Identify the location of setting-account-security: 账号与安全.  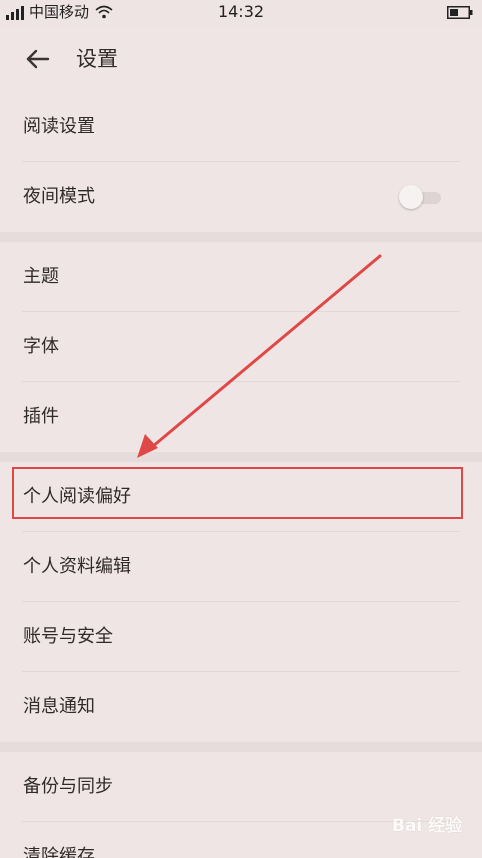
(241, 637).